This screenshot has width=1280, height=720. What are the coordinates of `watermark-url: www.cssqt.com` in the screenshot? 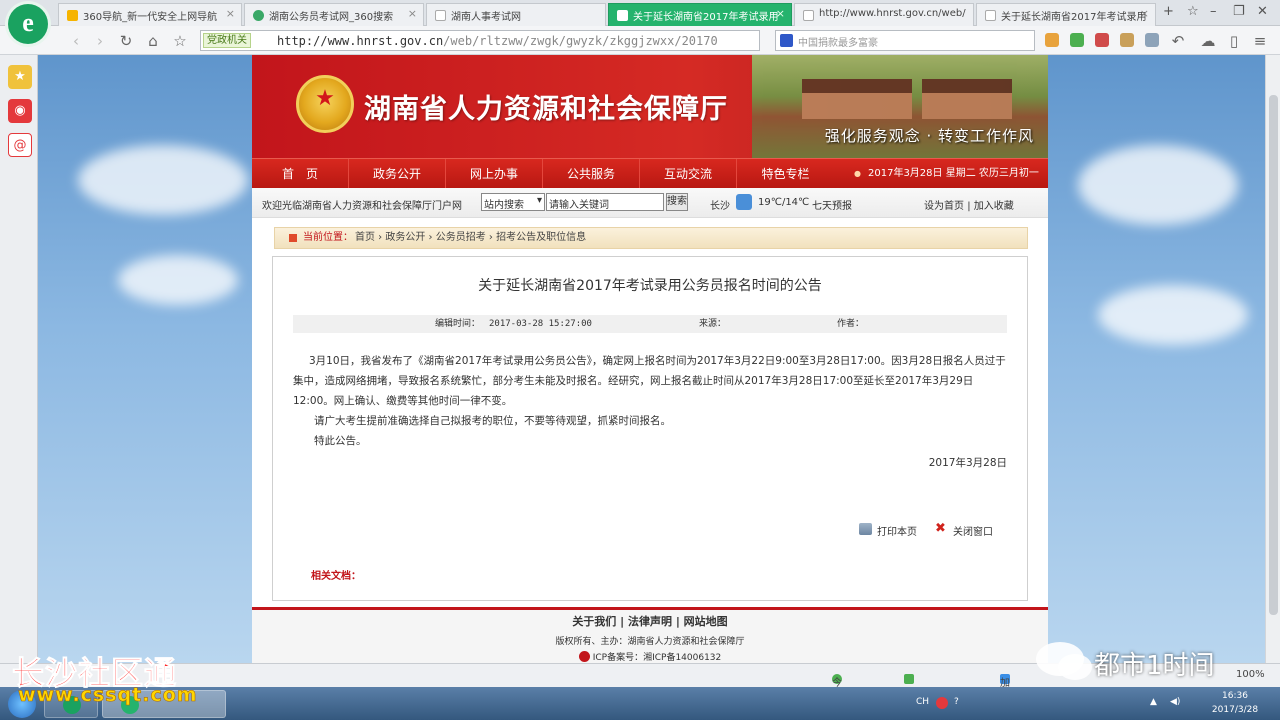 It's located at (108, 695).